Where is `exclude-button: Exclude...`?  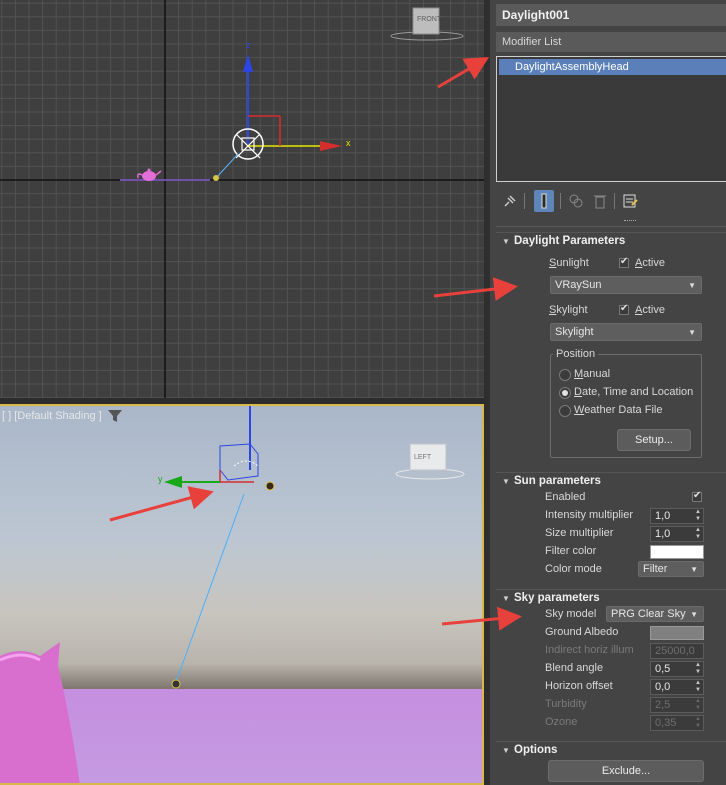 exclude-button: Exclude... is located at coordinates (626, 771).